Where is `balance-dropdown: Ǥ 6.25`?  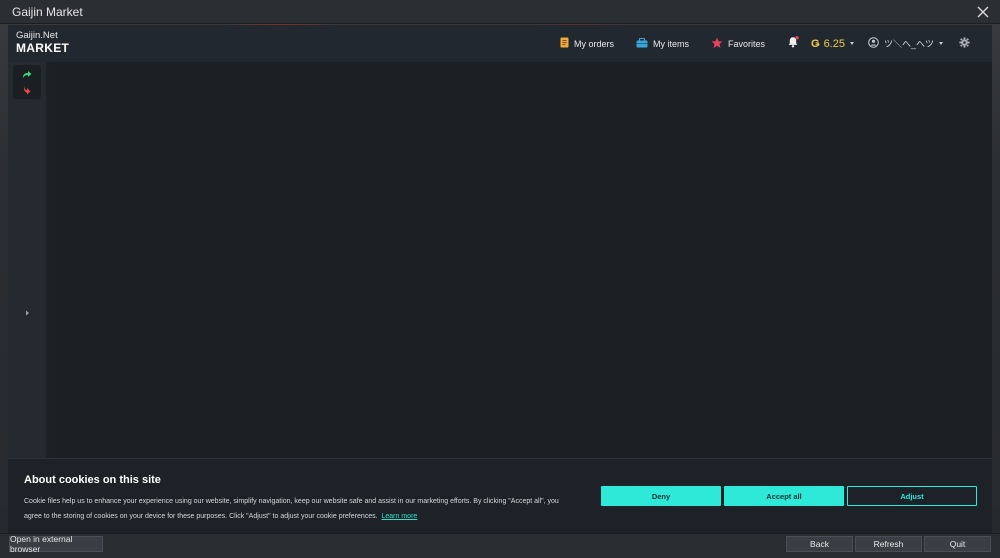
balance-dropdown: Ǥ 6.25 is located at coordinates (832, 44).